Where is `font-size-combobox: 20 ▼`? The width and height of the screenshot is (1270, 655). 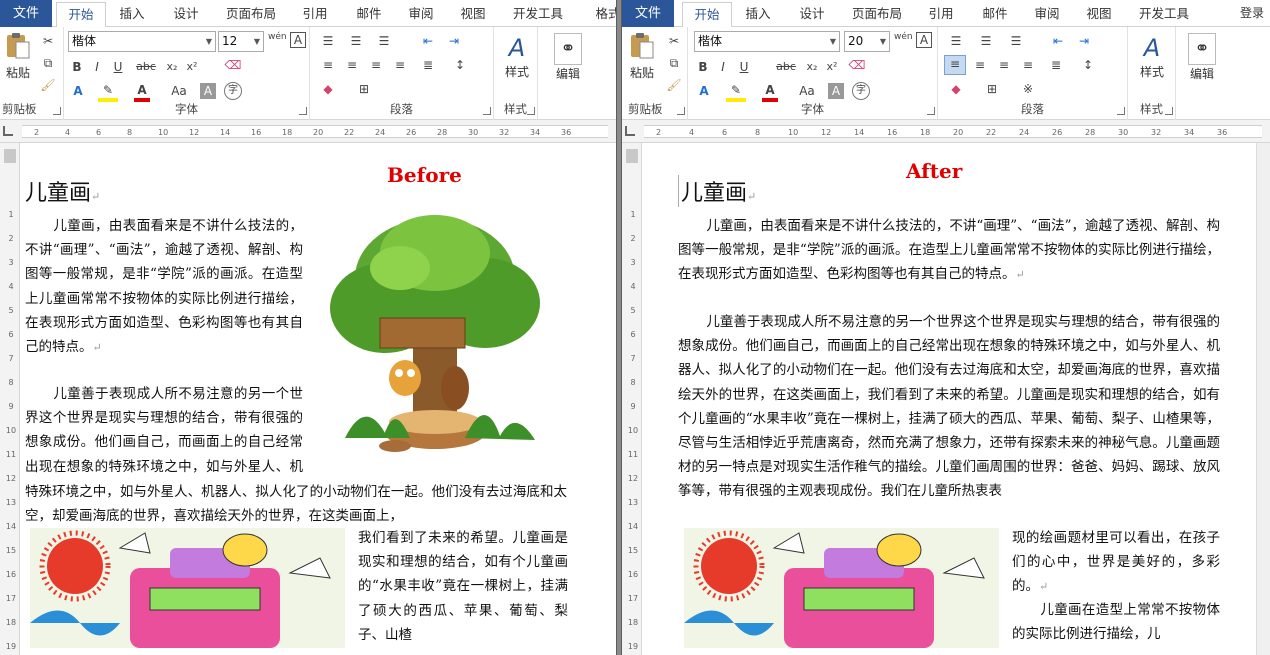 font-size-combobox: 20 ▼ is located at coordinates (867, 41).